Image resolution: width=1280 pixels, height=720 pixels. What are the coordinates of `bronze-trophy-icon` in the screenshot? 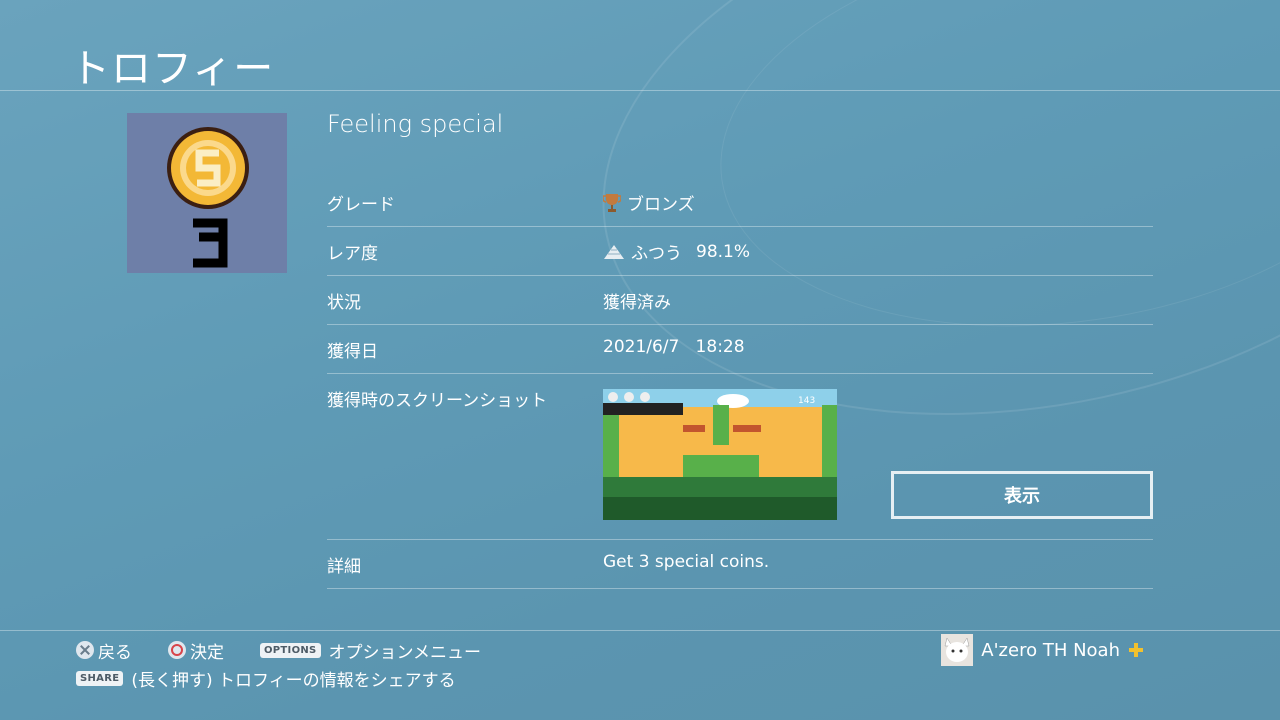 It's located at (612, 202).